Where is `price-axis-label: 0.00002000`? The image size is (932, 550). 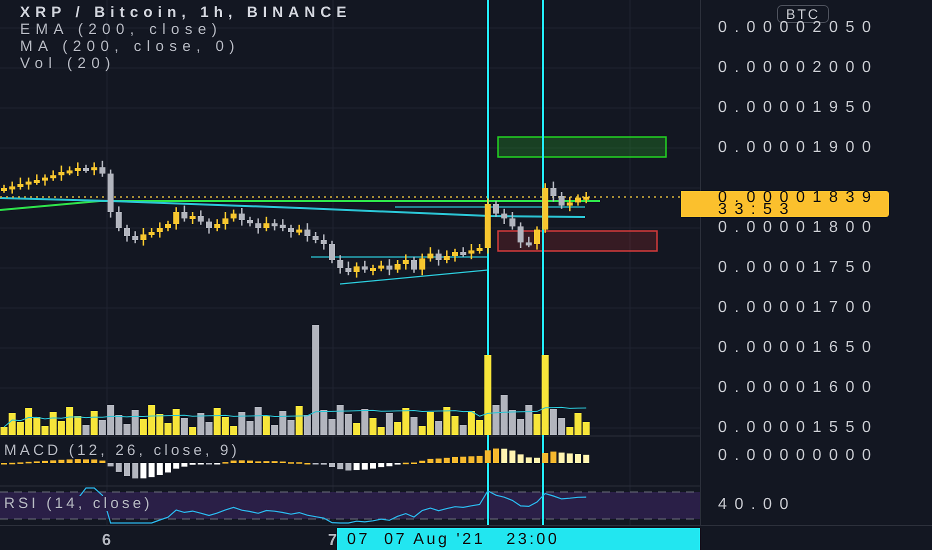
price-axis-label: 0.00002000 is located at coordinates (798, 68).